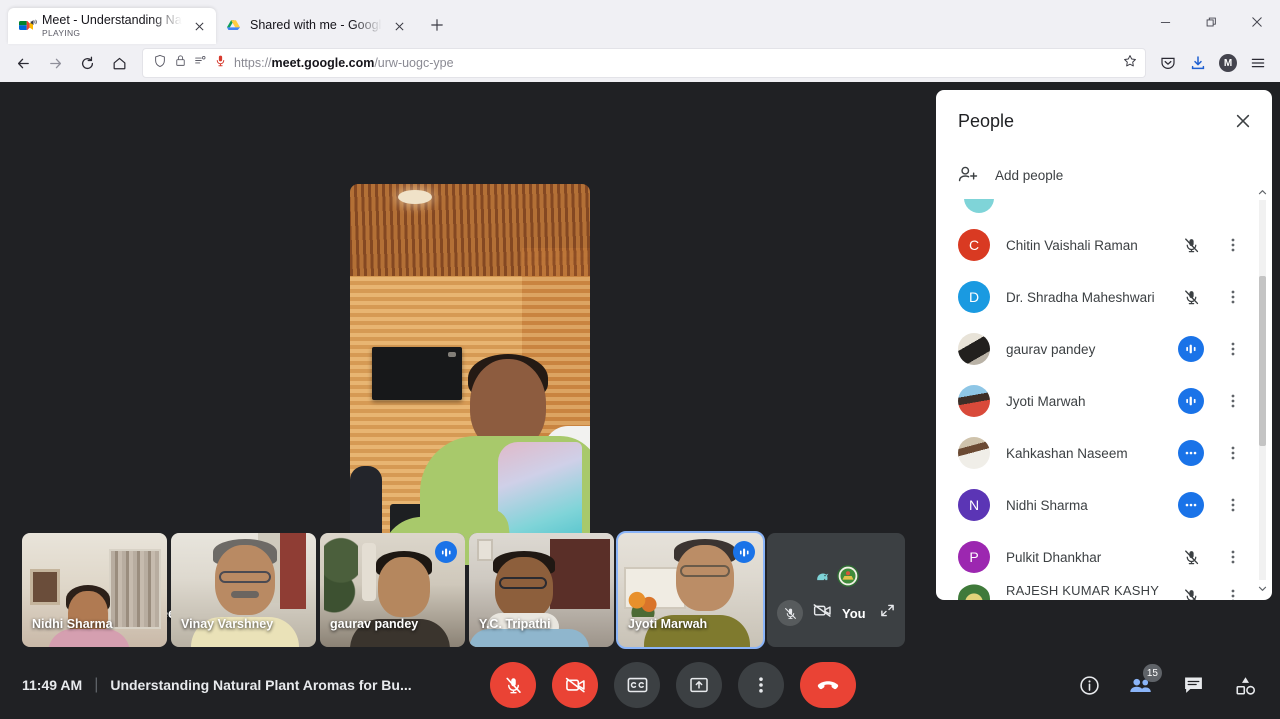  What do you see at coordinates (1089, 685) in the screenshot?
I see `meeting-details-button` at bounding box center [1089, 685].